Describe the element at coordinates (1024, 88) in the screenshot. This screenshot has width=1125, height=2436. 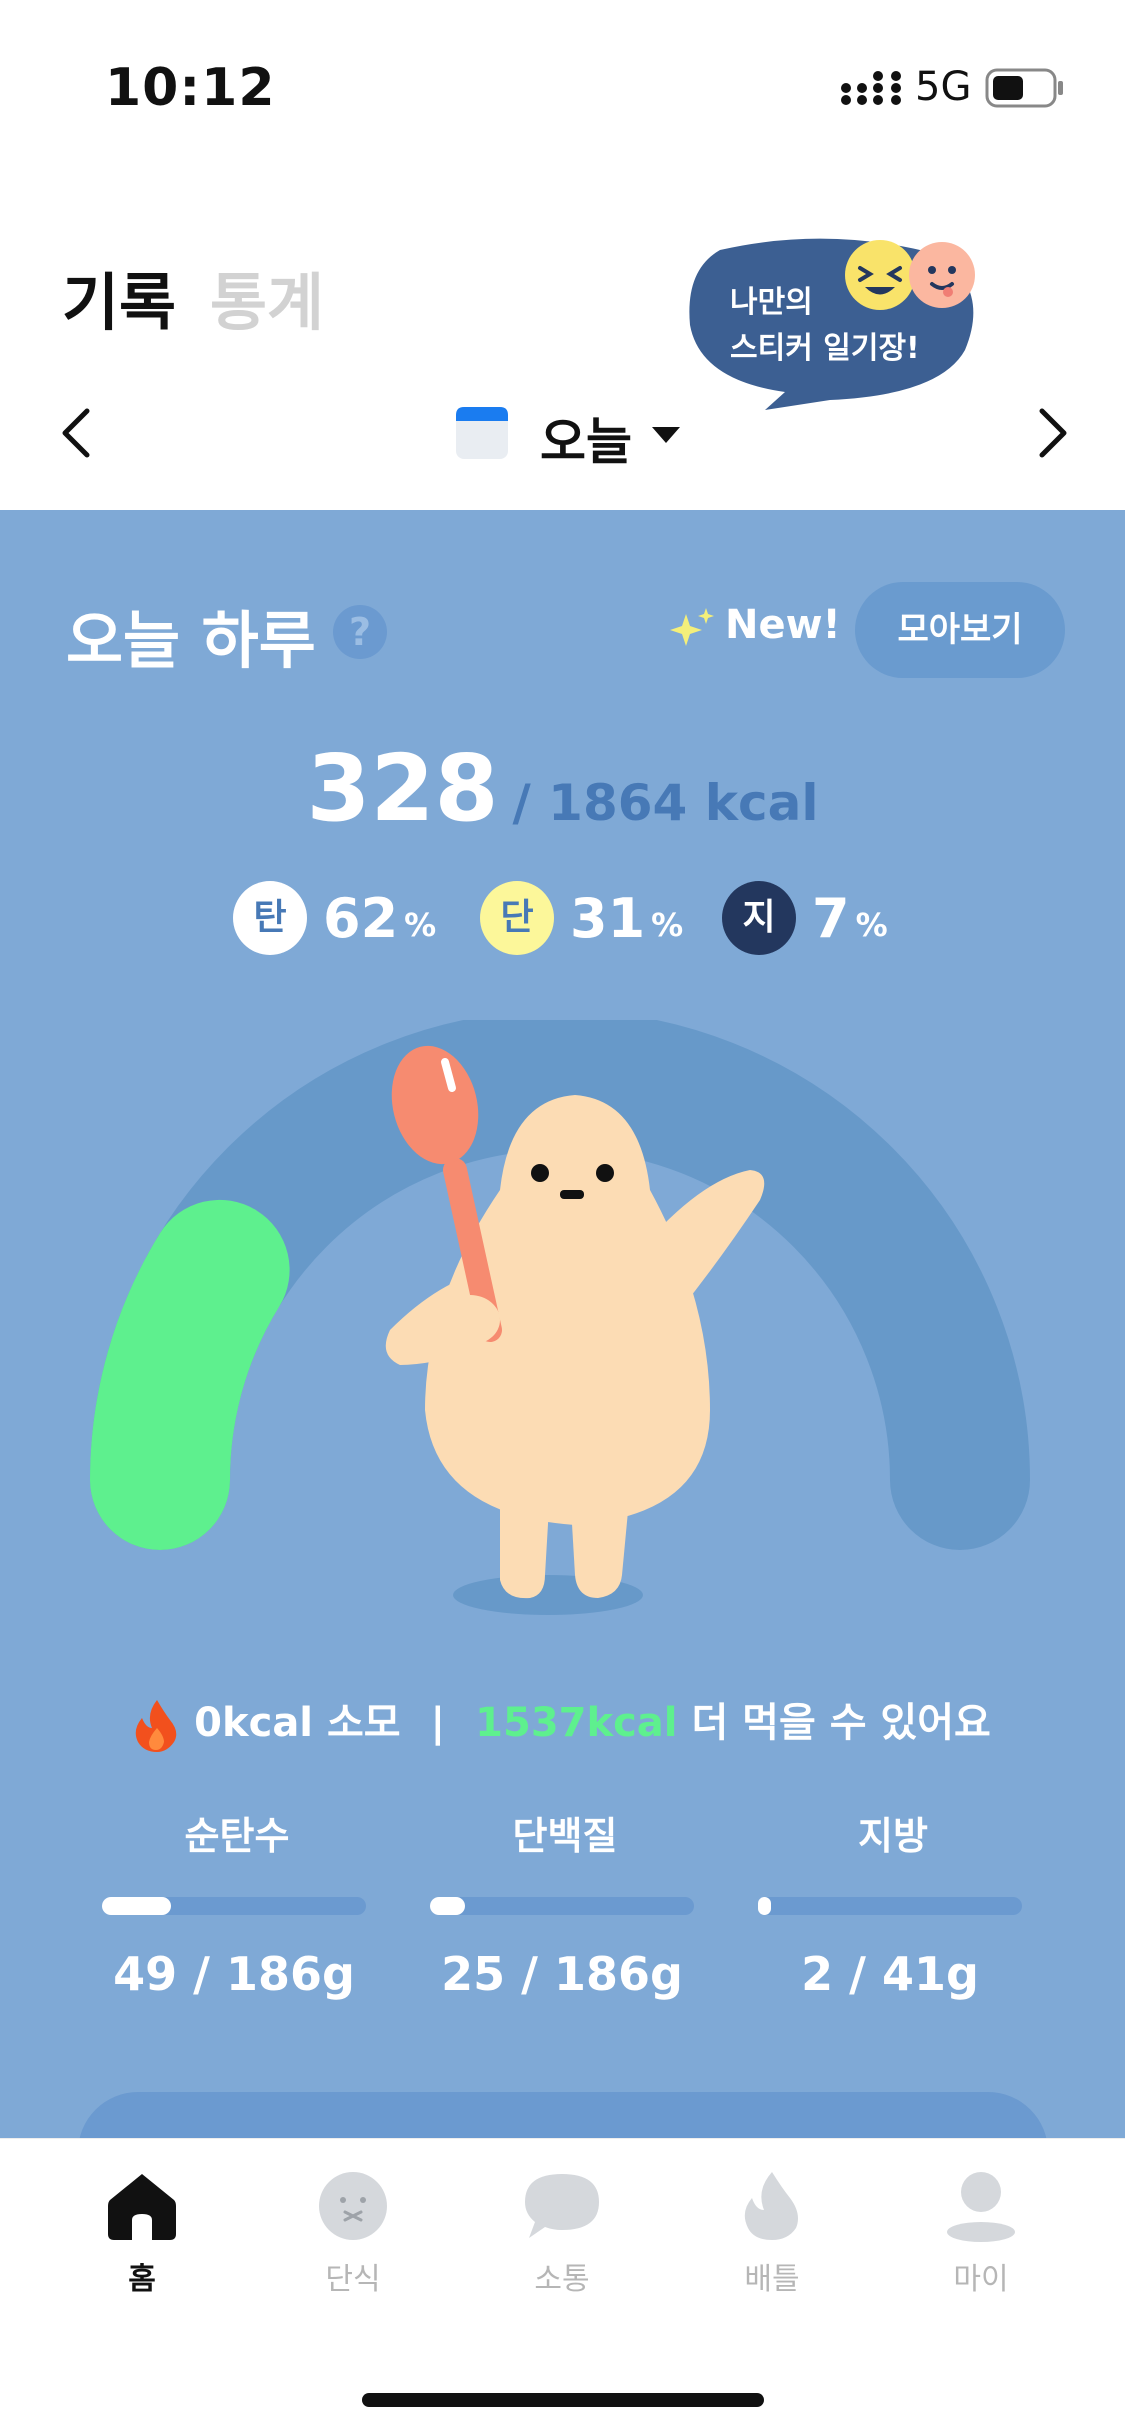
I see `battery-icon` at that location.